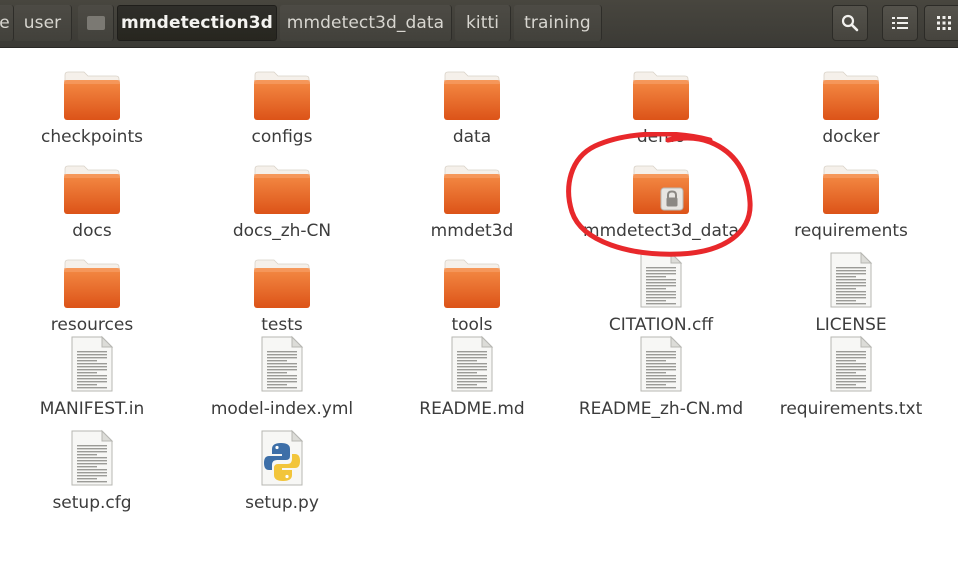 The image size is (958, 584). Describe the element at coordinates (472, 231) in the screenshot. I see `file-name-label: mmdet3d` at that location.